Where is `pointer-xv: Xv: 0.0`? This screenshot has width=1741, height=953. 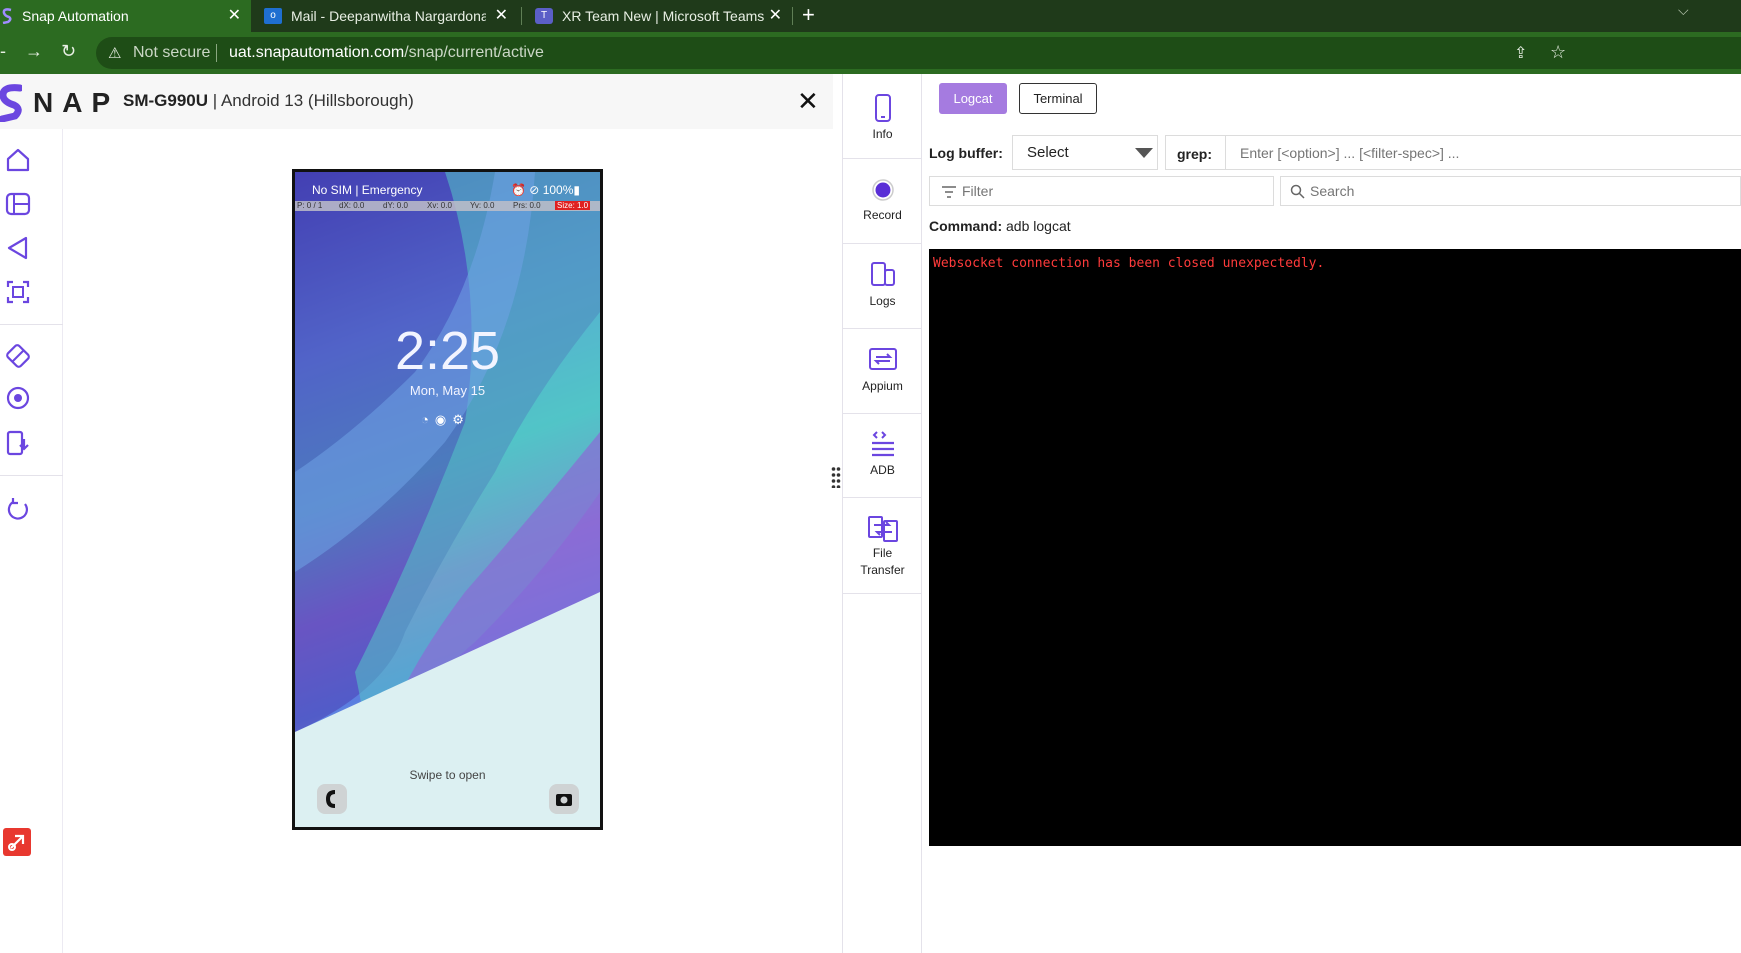 pointer-xv: Xv: 0.0 is located at coordinates (439, 205).